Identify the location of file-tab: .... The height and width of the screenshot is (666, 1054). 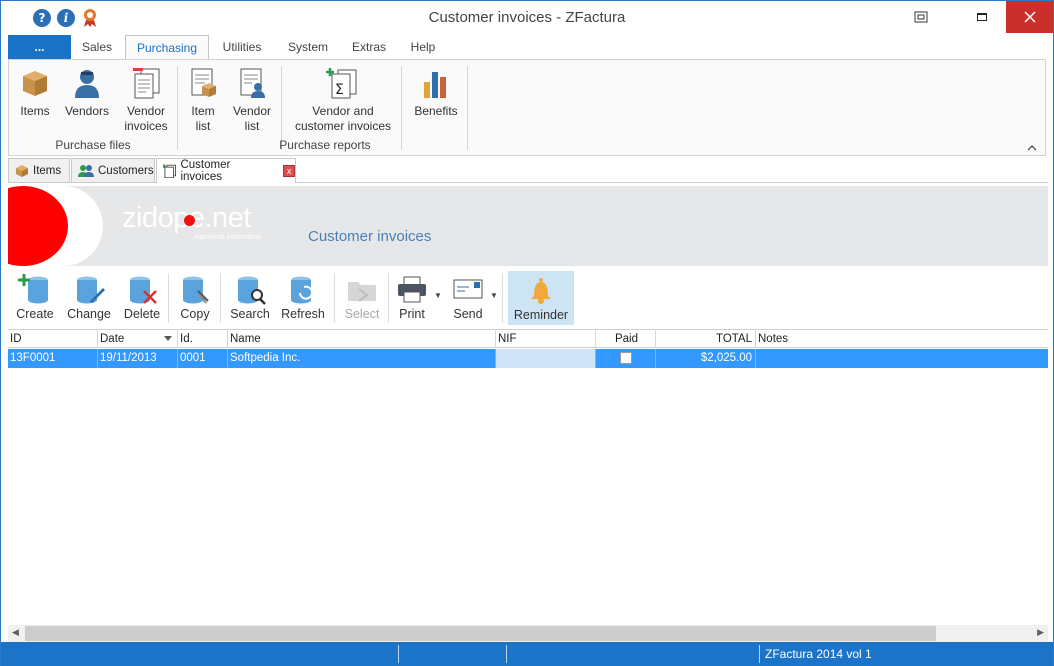
(39, 47).